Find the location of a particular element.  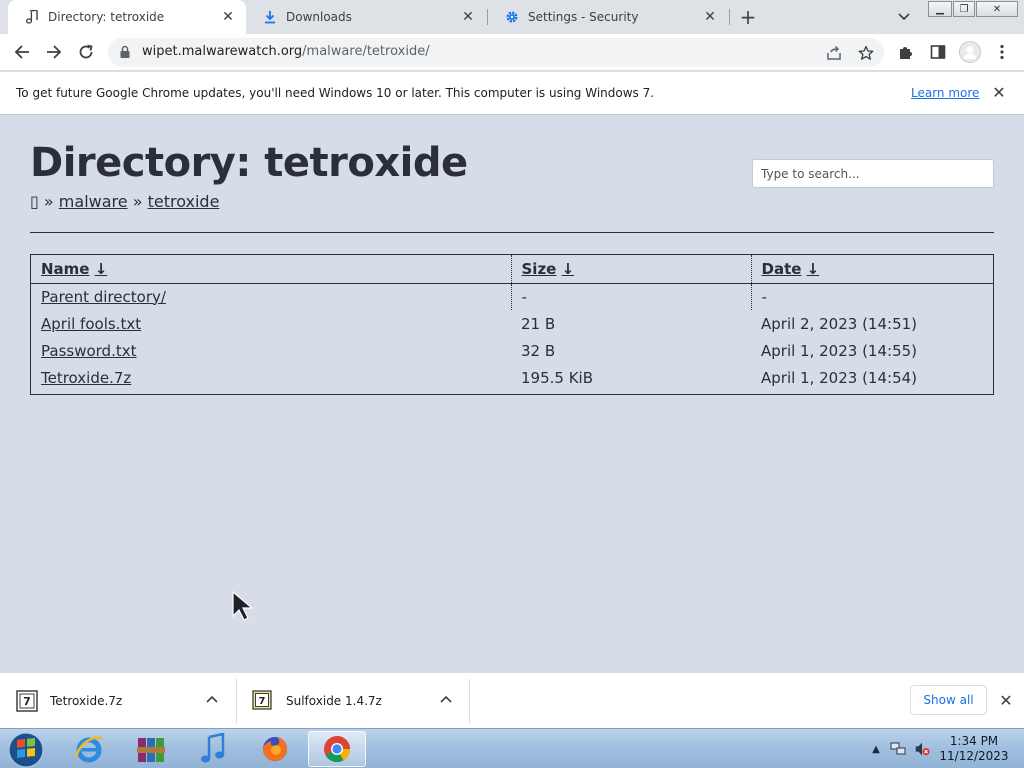

restore-button: ❐ is located at coordinates (964, 9).